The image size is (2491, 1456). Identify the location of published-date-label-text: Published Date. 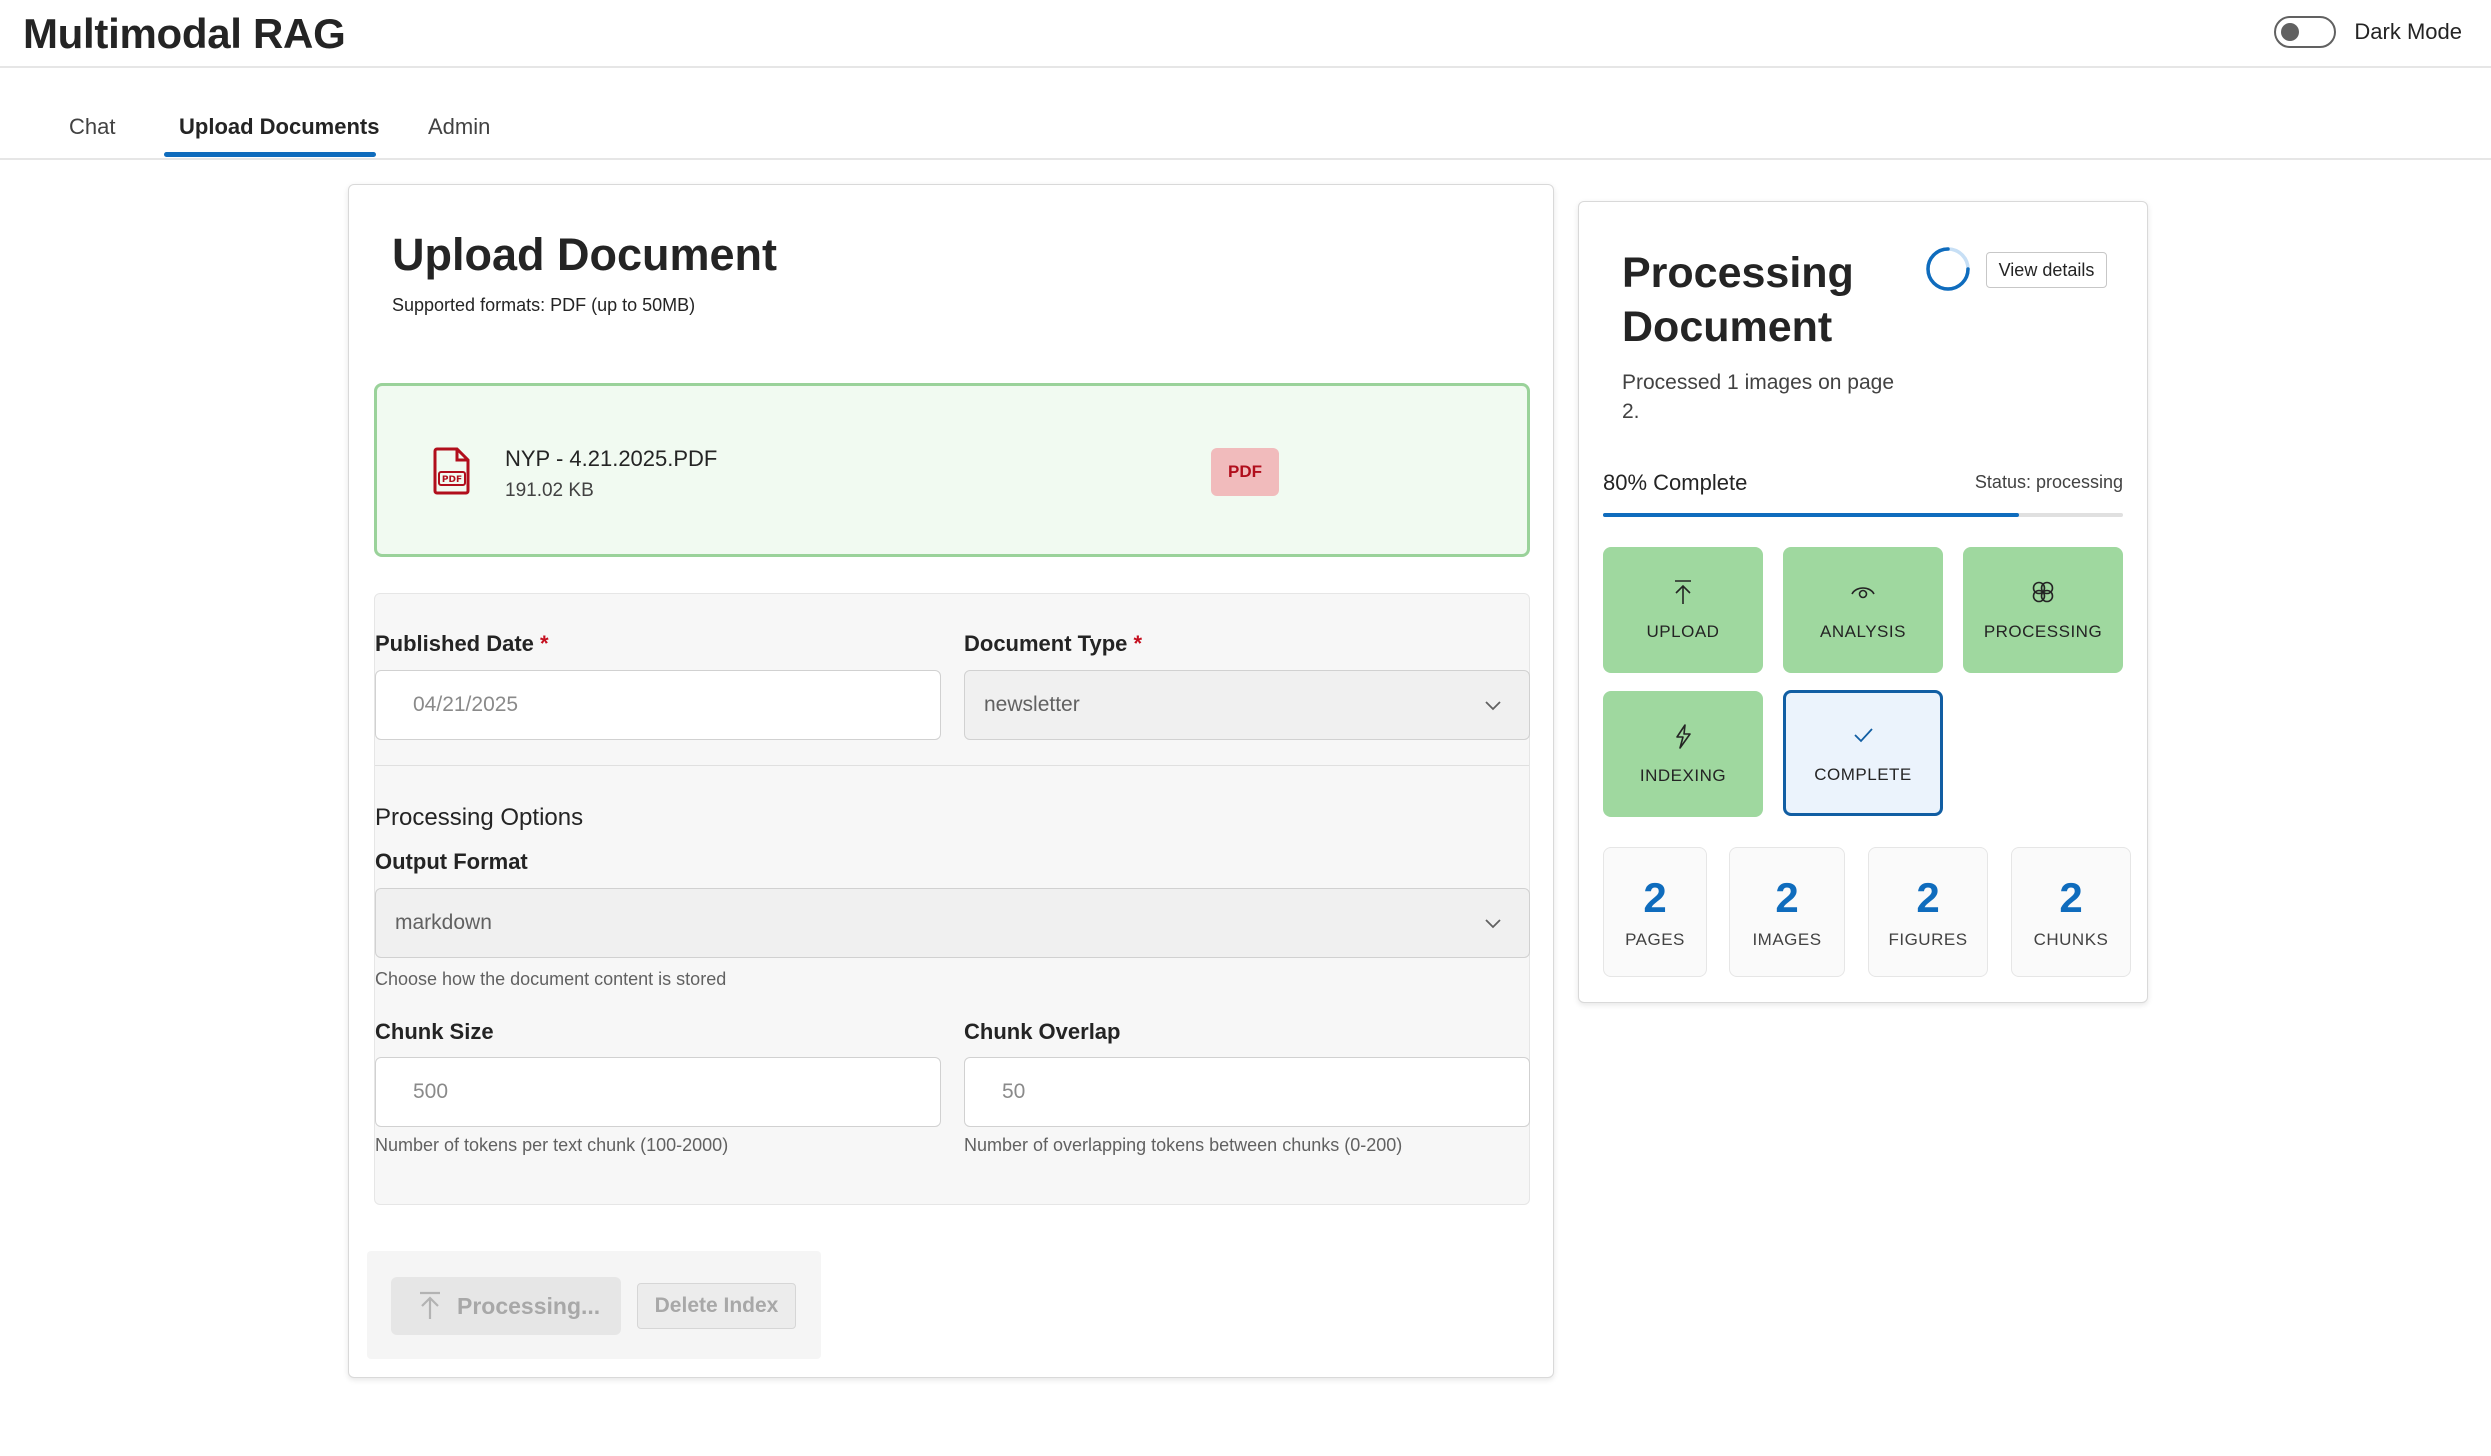
(454, 643).